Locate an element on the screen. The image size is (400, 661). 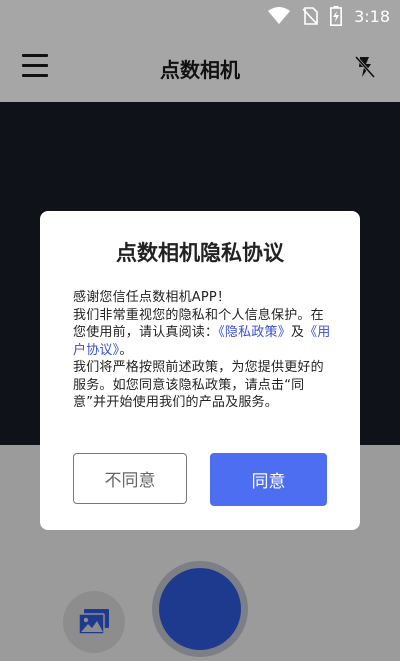
page-title: 点数相机 is located at coordinates (200, 70).